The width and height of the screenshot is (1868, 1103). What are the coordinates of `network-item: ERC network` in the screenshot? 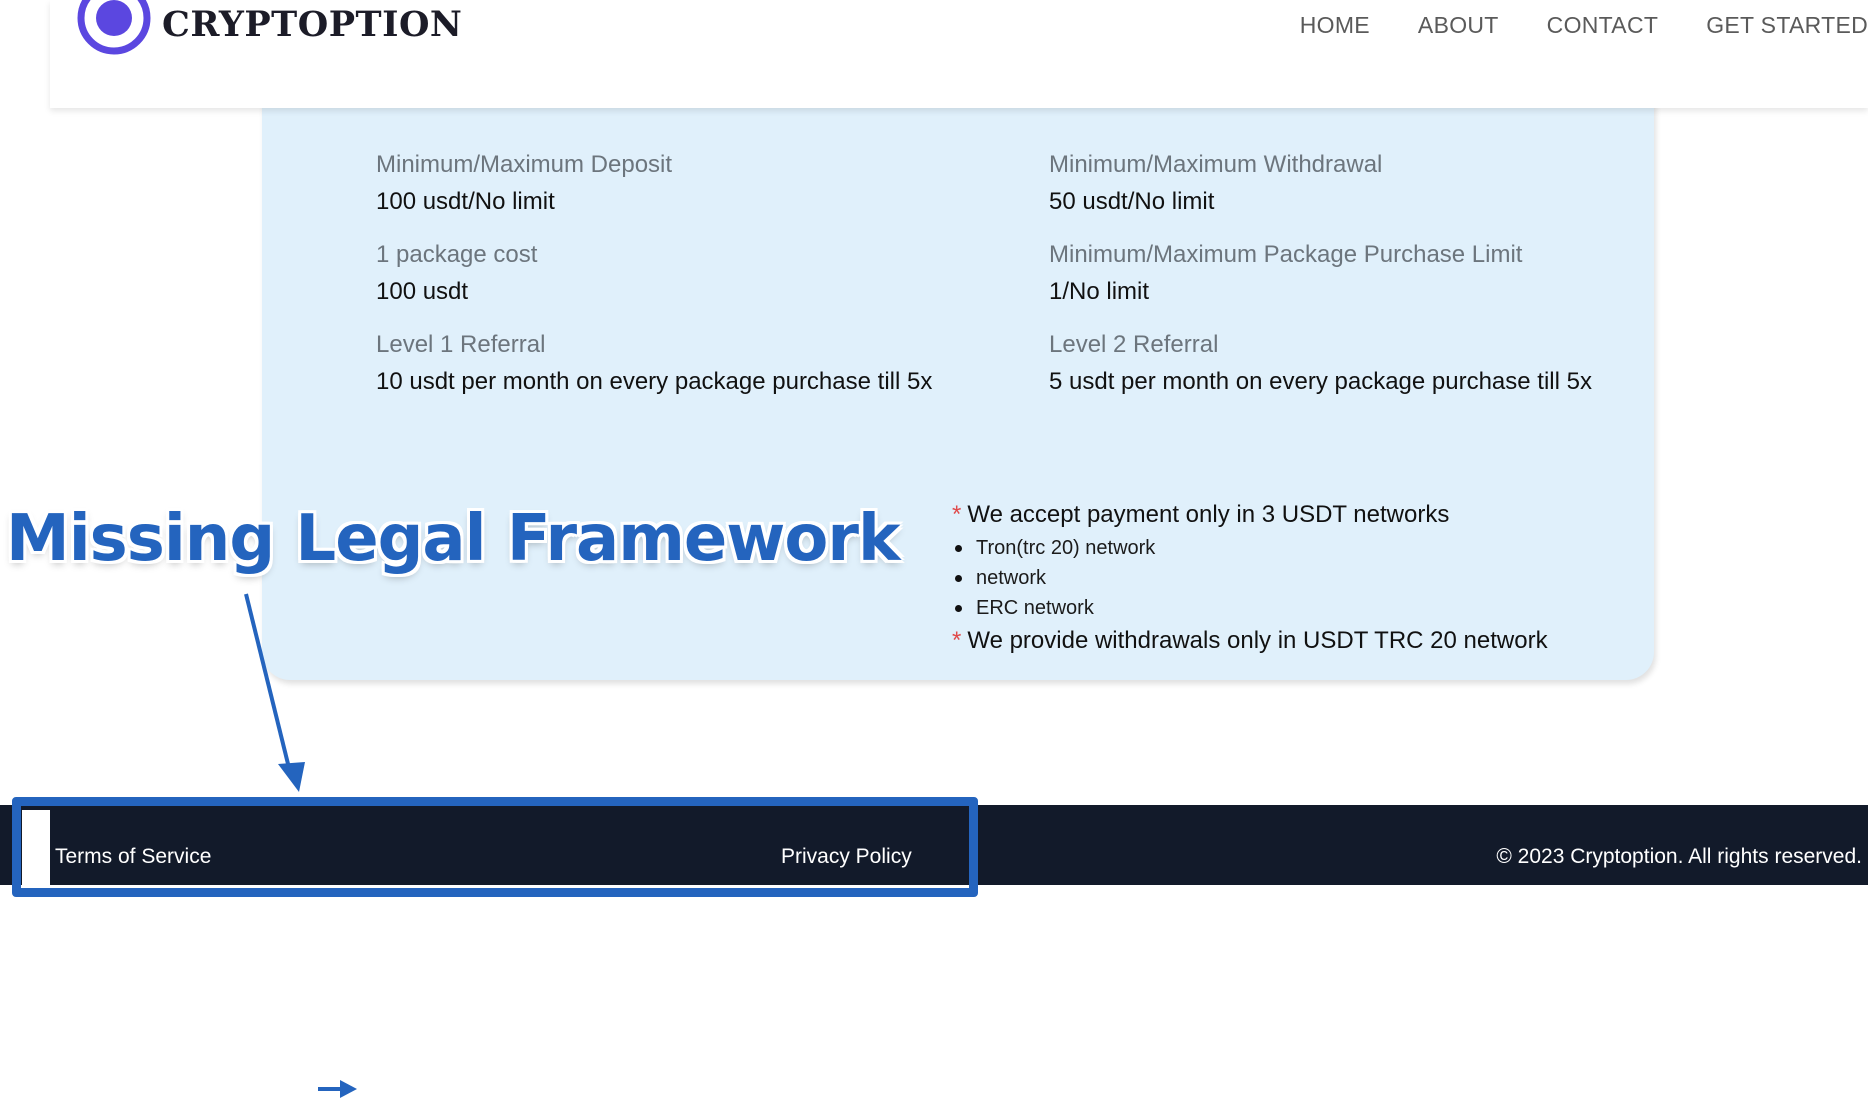 It's located at (1251, 608).